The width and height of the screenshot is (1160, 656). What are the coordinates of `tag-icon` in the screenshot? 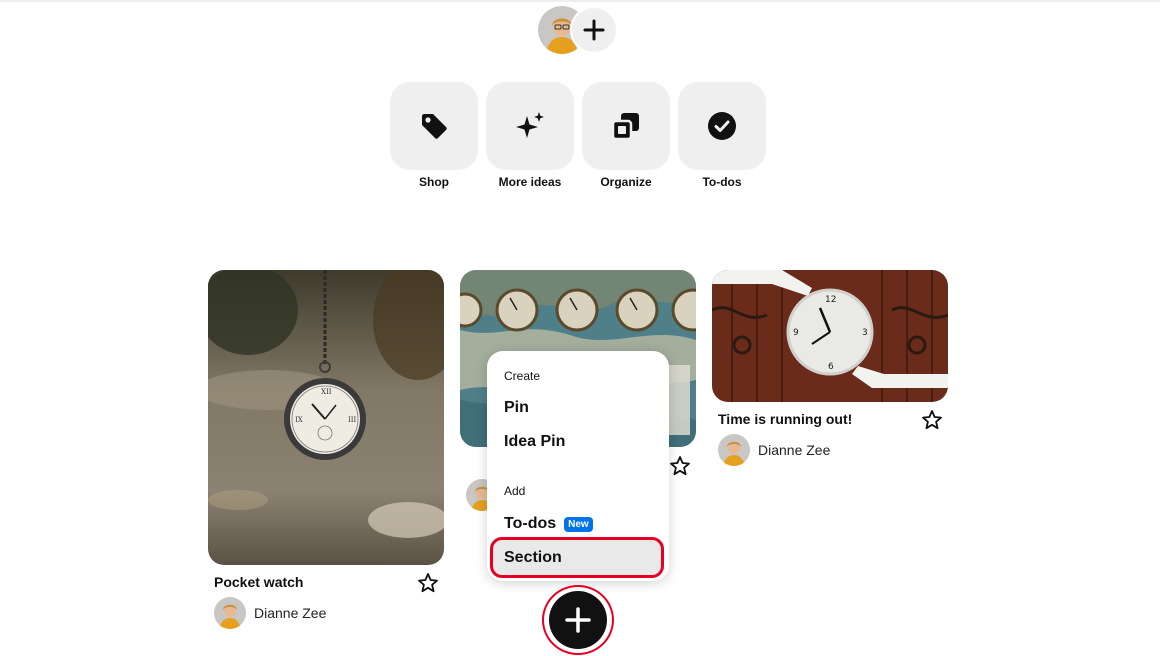 It's located at (434, 126).